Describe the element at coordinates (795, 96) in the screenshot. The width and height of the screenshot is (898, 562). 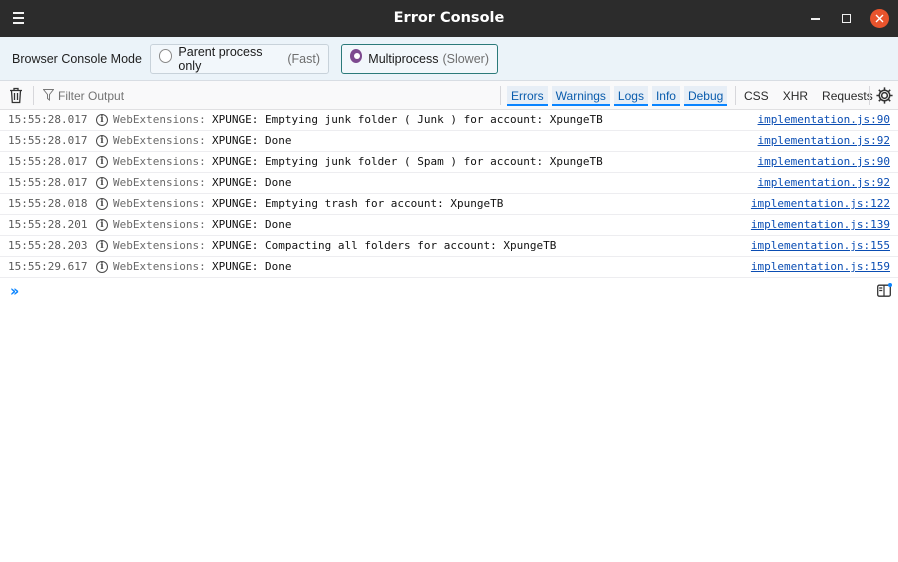
I see `filter-xhr-button: XHR` at that location.